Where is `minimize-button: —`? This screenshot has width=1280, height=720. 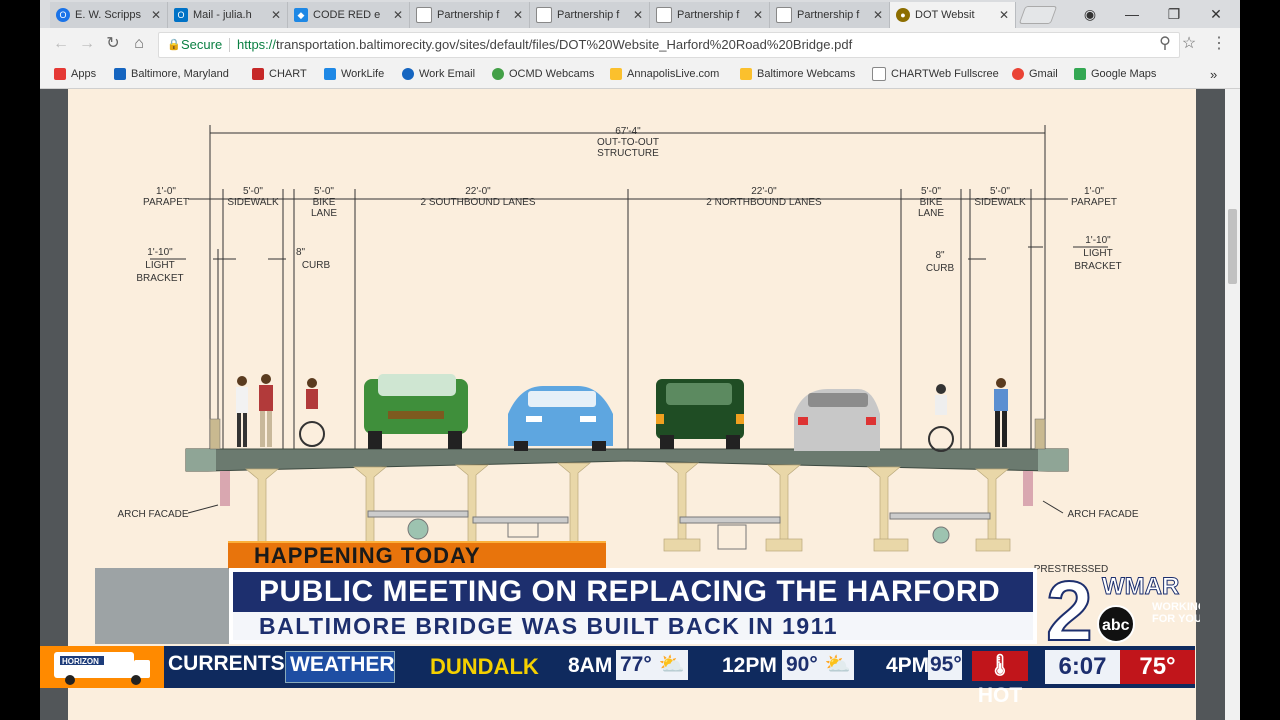 minimize-button: — is located at coordinates (1132, 14).